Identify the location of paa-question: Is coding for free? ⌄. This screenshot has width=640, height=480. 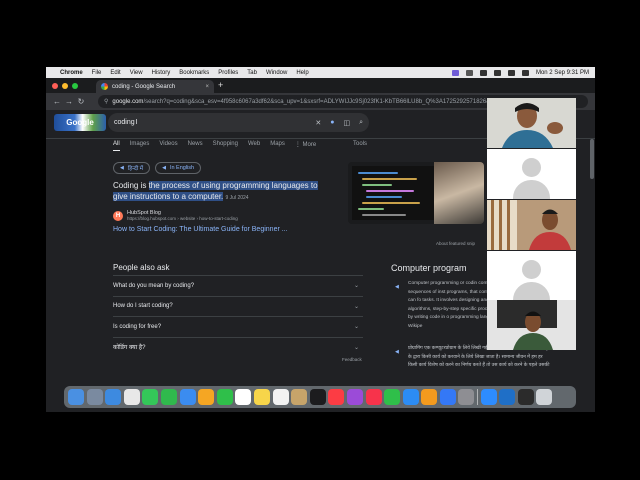
(238, 326).